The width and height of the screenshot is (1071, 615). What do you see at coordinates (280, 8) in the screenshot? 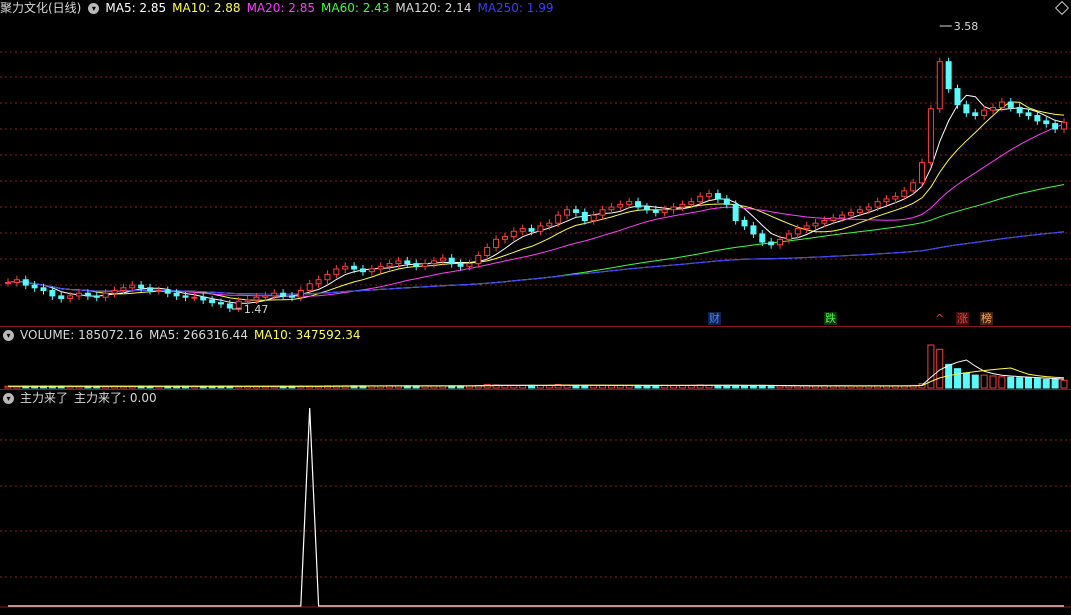
I see `price-indicator-2: MA20: 2.85` at bounding box center [280, 8].